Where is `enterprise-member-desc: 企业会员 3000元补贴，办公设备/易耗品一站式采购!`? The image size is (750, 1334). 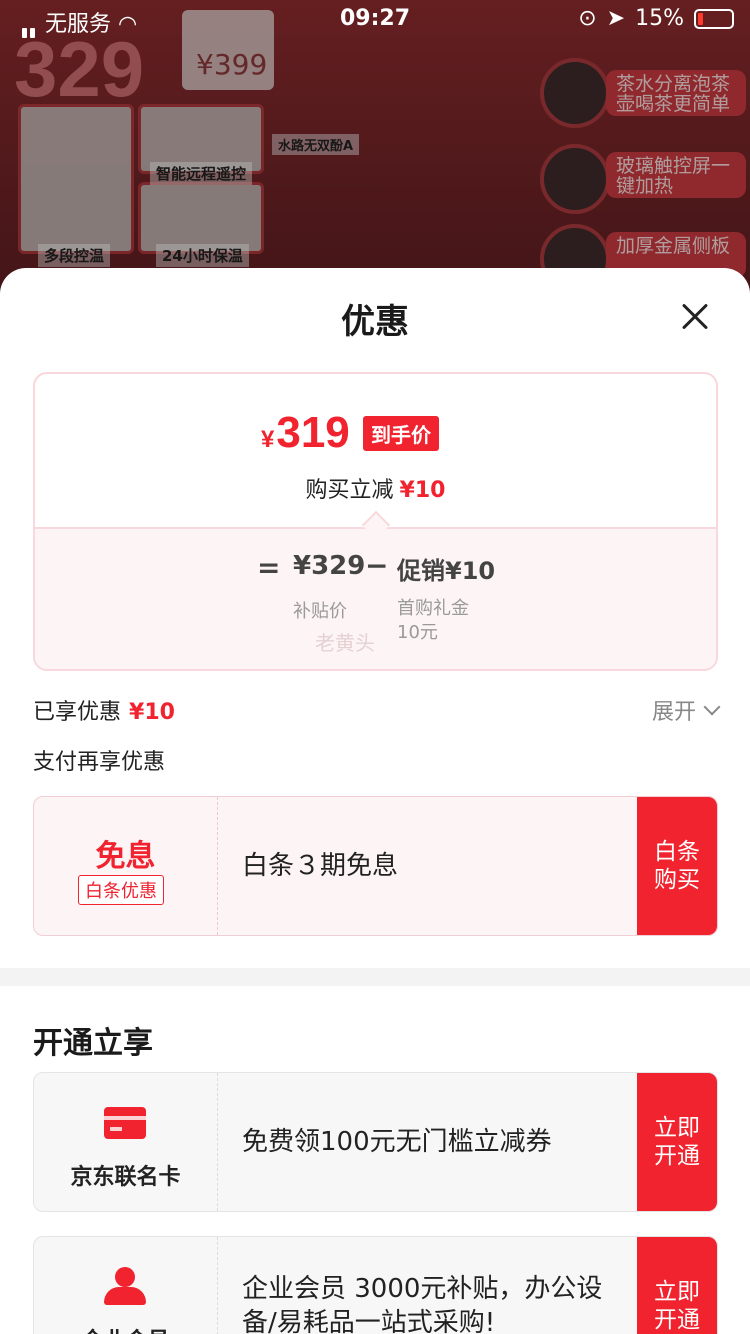 enterprise-member-desc: 企业会员 3000元补贴，办公设备/易耗品一站式采购! is located at coordinates (422, 1304).